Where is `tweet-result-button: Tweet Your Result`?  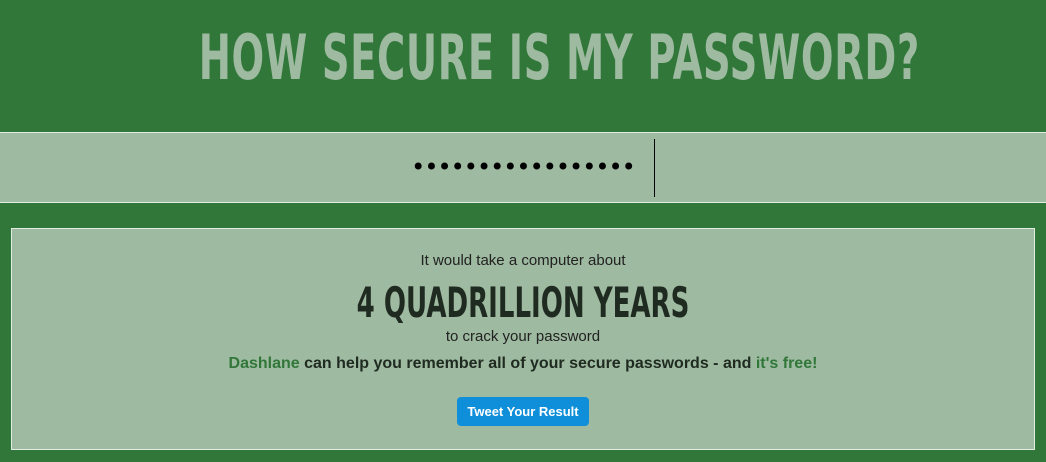
tweet-result-button: Tweet Your Result is located at coordinates (523, 411).